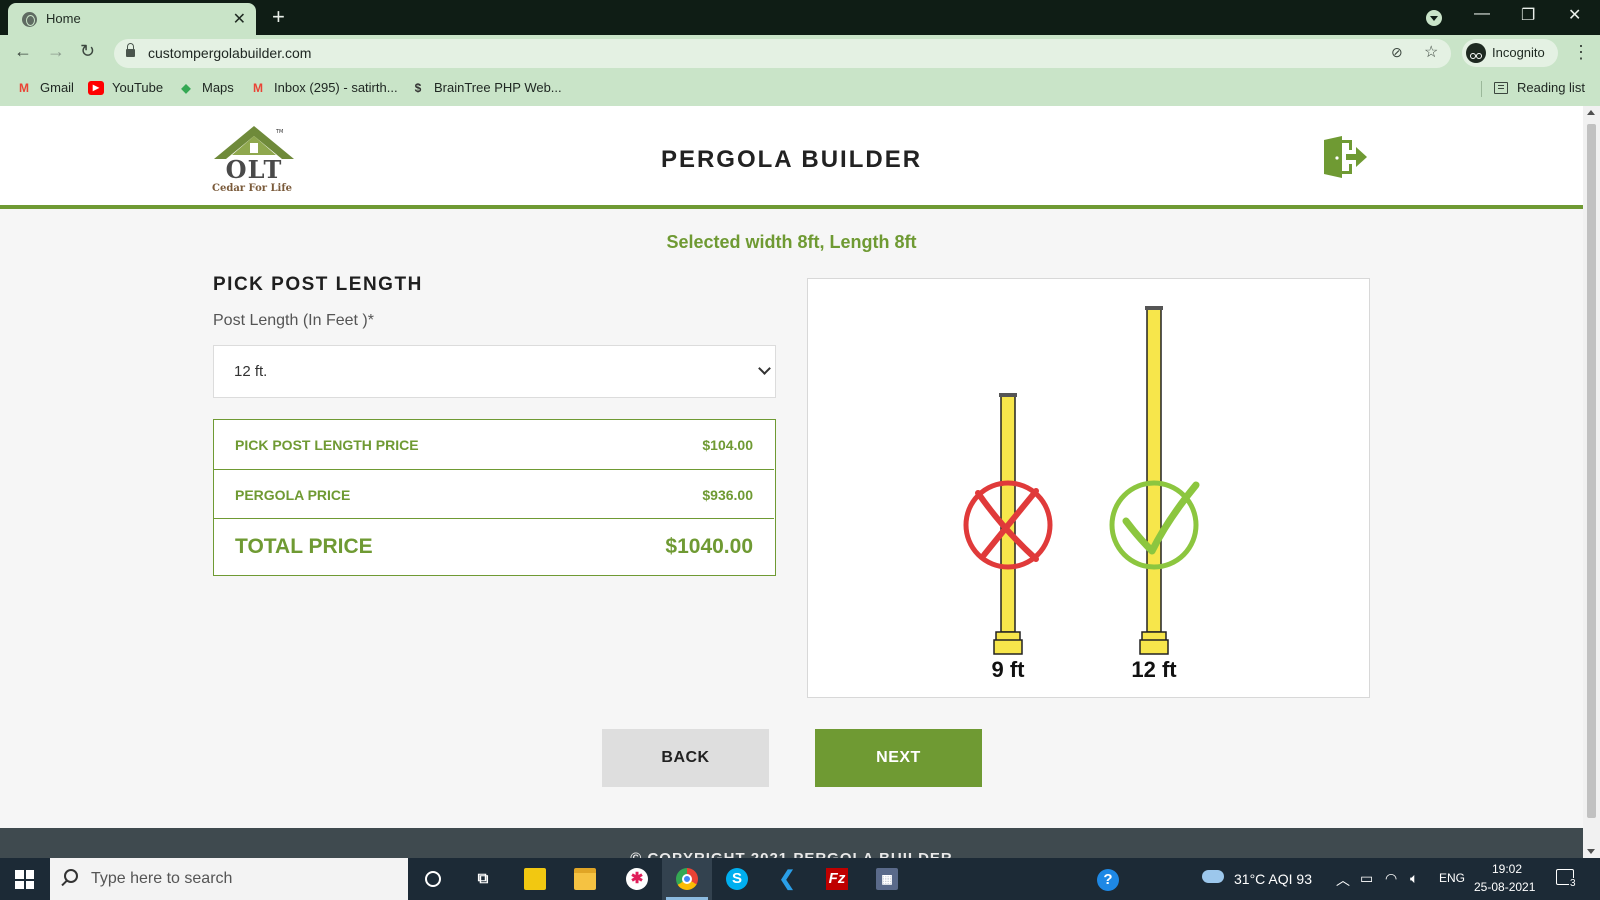  Describe the element at coordinates (56, 51) in the screenshot. I see `forward-arrow-icon: →` at that location.